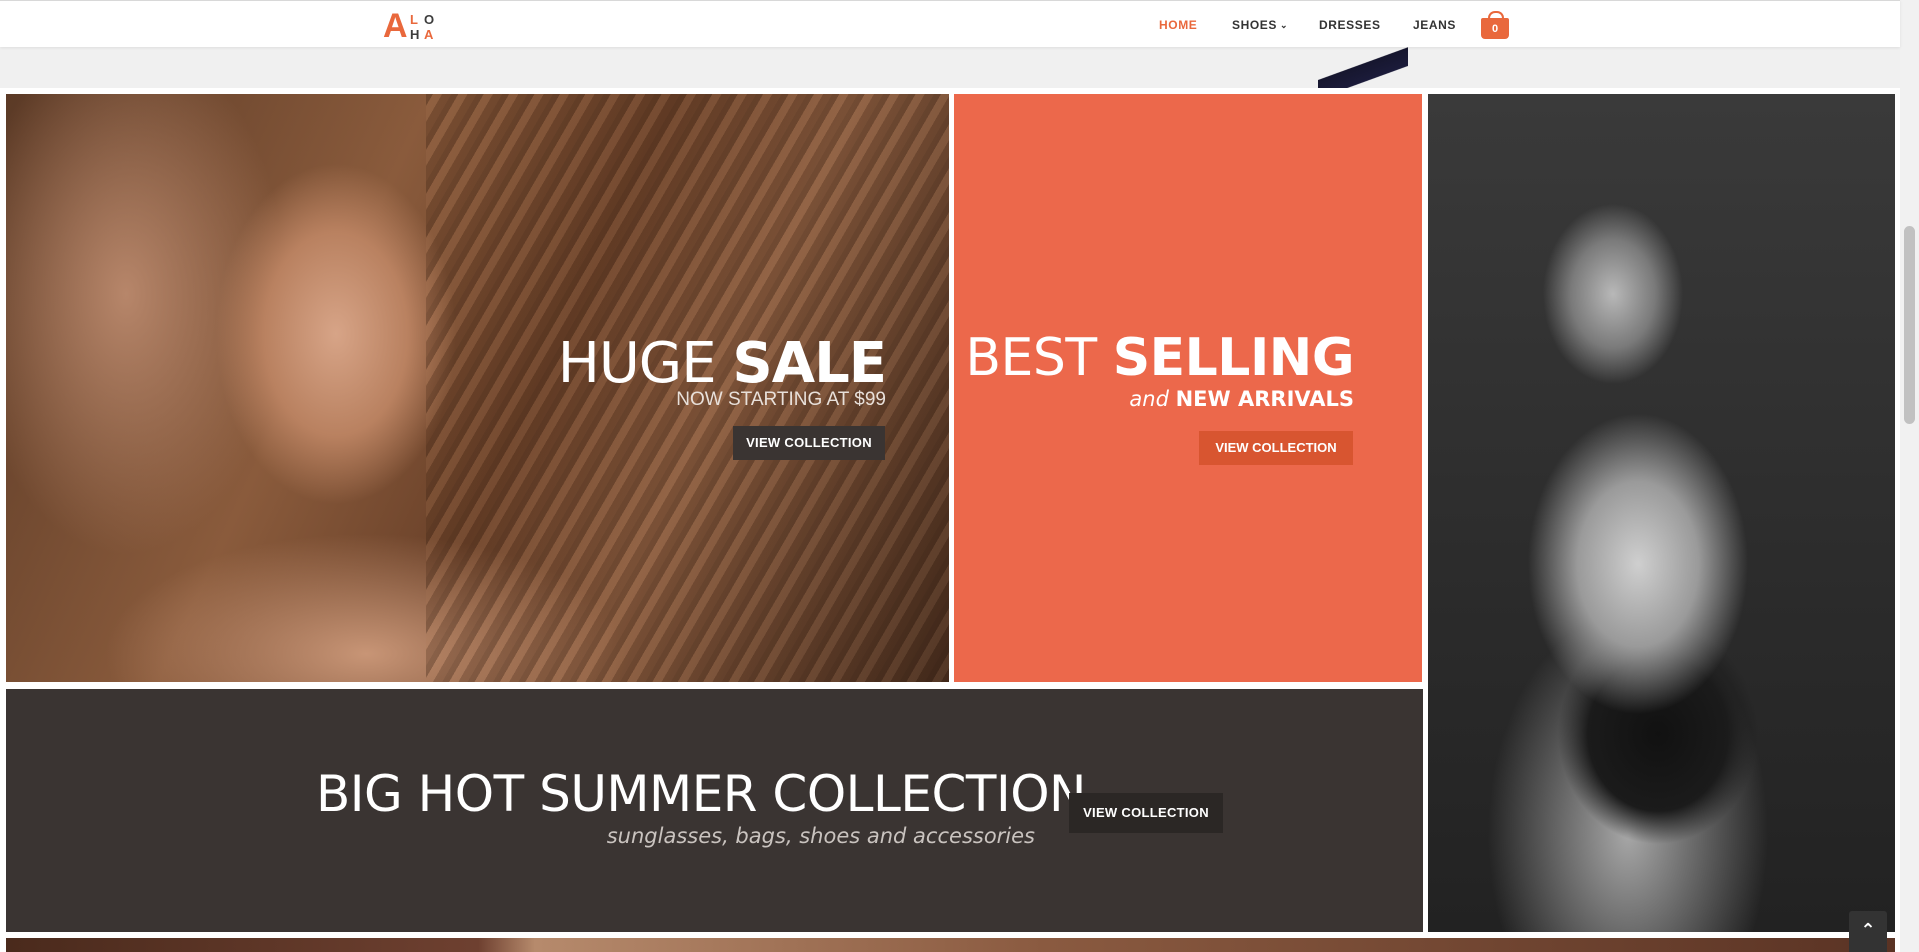 The width and height of the screenshot is (1919, 952). I want to click on cart-count-badge: 0, so click(1495, 28).